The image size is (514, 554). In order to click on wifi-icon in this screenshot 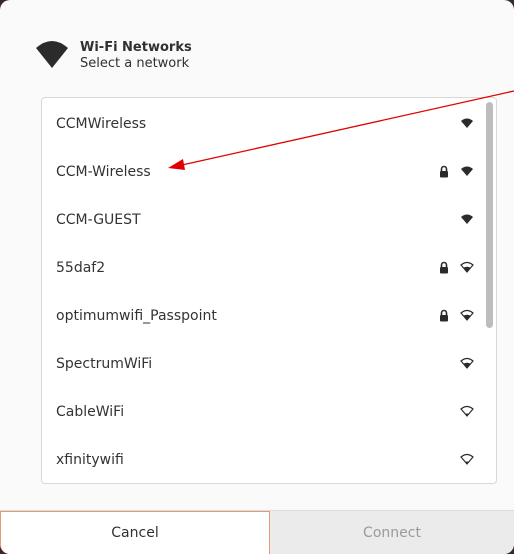, I will do `click(52, 54)`.